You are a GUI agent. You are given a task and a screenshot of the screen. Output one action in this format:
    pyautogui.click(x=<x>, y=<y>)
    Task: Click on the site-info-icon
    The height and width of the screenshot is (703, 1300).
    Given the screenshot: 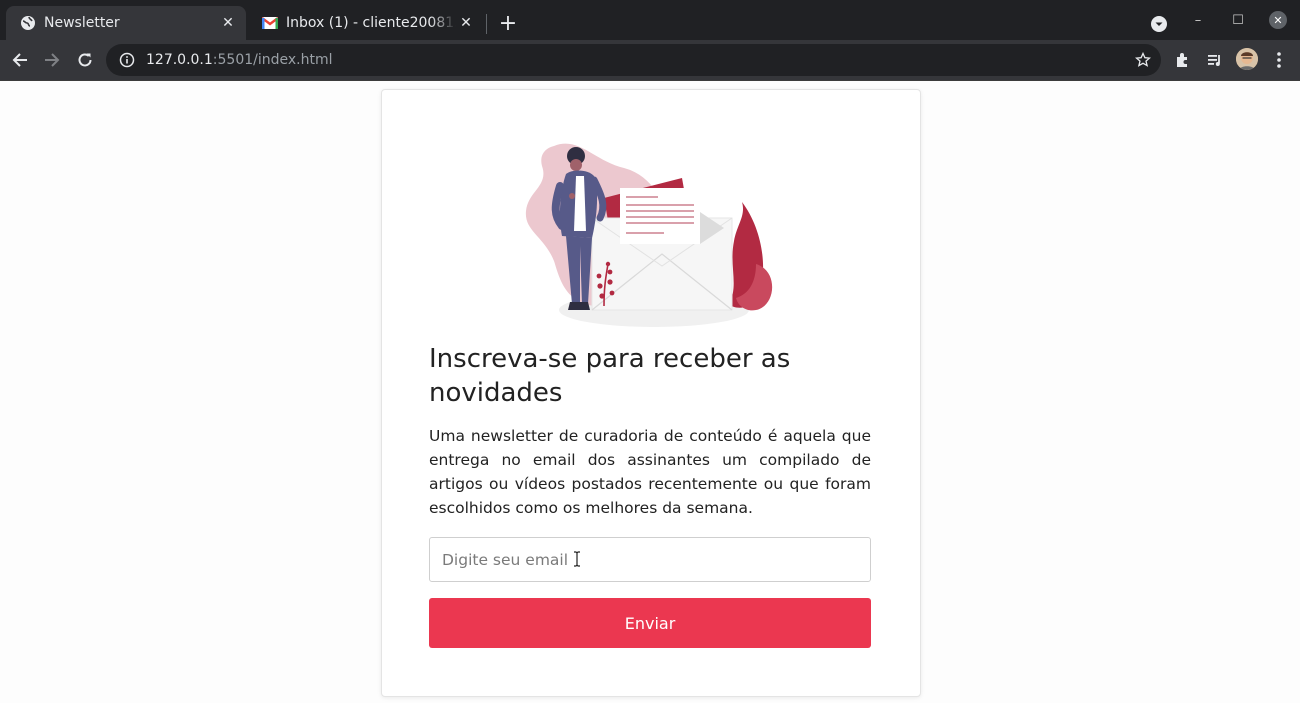 What is the action you would take?
    pyautogui.click(x=127, y=60)
    